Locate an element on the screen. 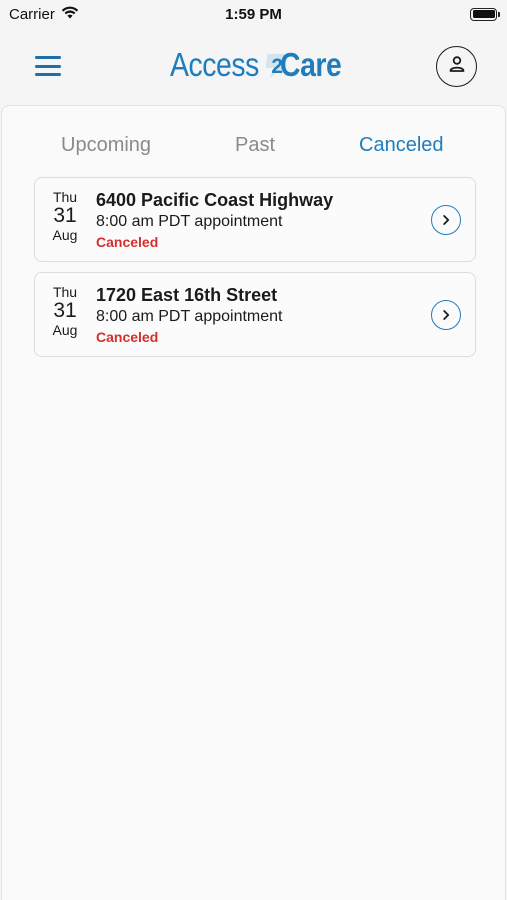 The height and width of the screenshot is (900, 507). app-header: Access 2 Care is located at coordinates (253, 66).